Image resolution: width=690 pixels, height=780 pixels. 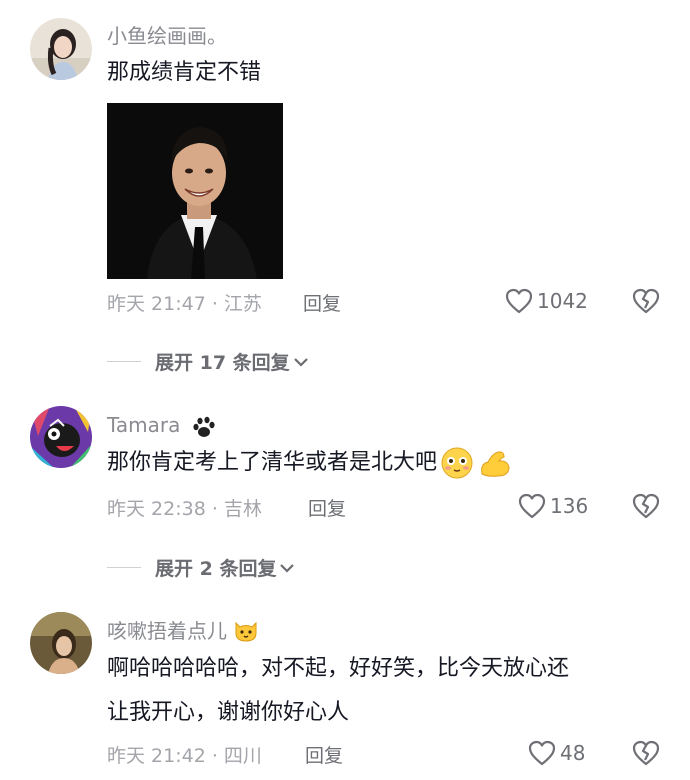 I want to click on like-count: 1042, so click(x=562, y=301).